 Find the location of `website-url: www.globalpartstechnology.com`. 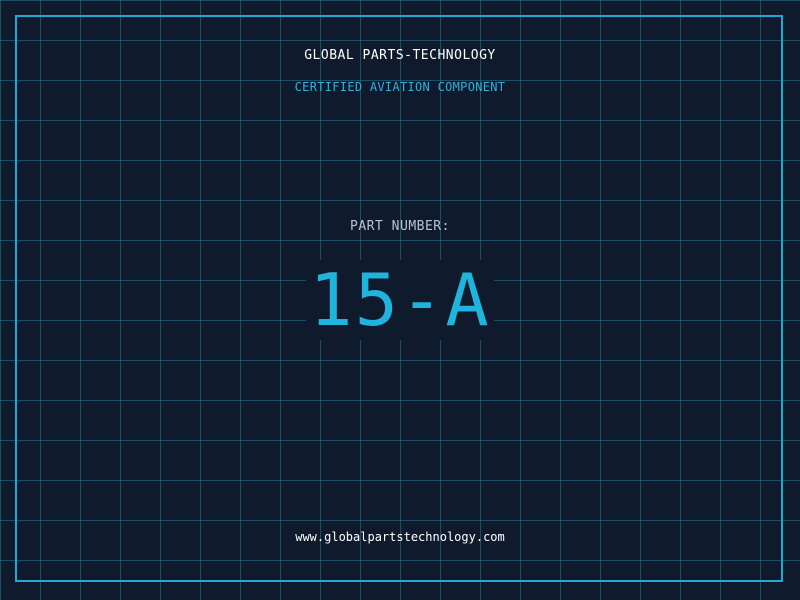

website-url: www.globalpartstechnology.com is located at coordinates (400, 537).